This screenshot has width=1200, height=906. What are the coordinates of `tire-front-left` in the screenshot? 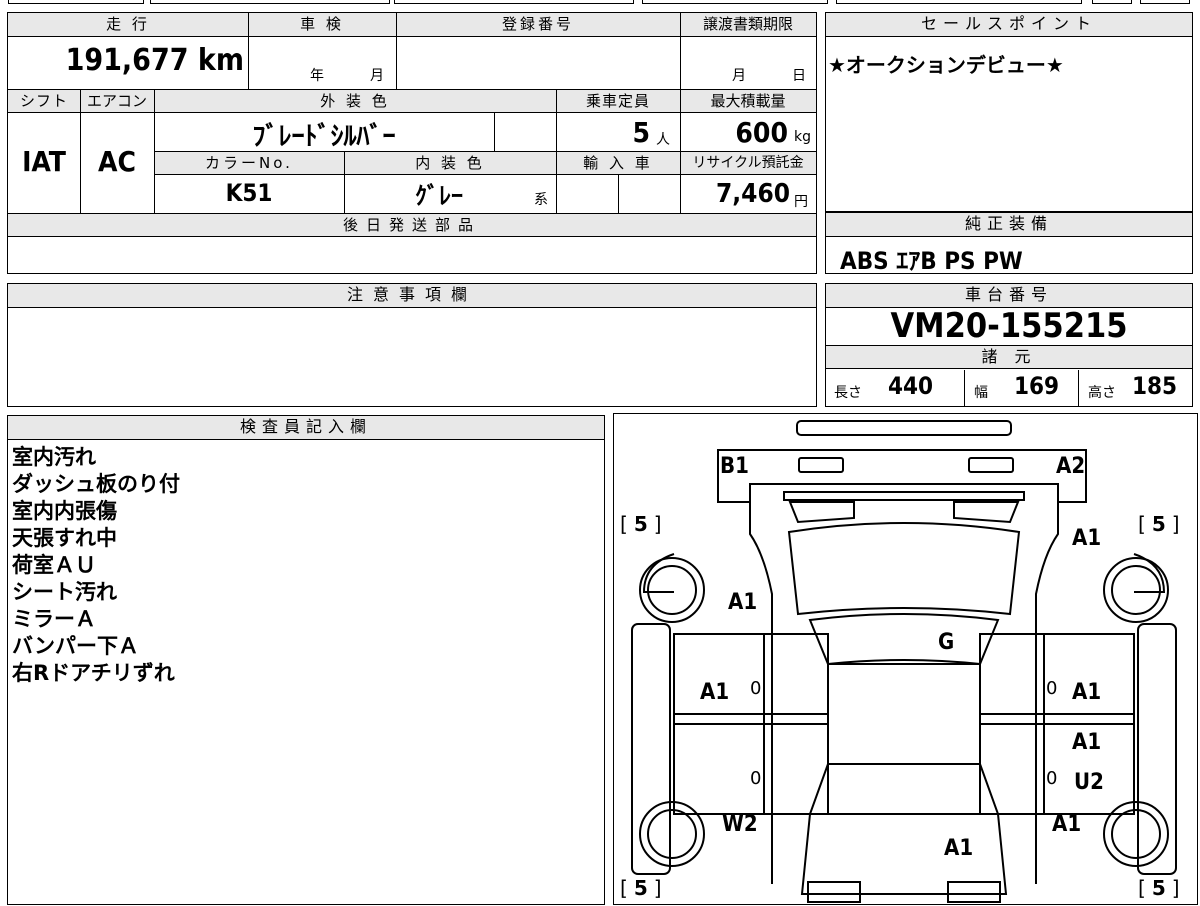 It's located at (672, 590).